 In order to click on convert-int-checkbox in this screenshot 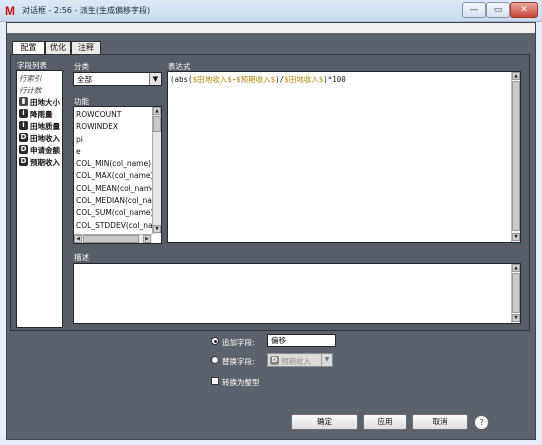, I will do `click(215, 381)`.